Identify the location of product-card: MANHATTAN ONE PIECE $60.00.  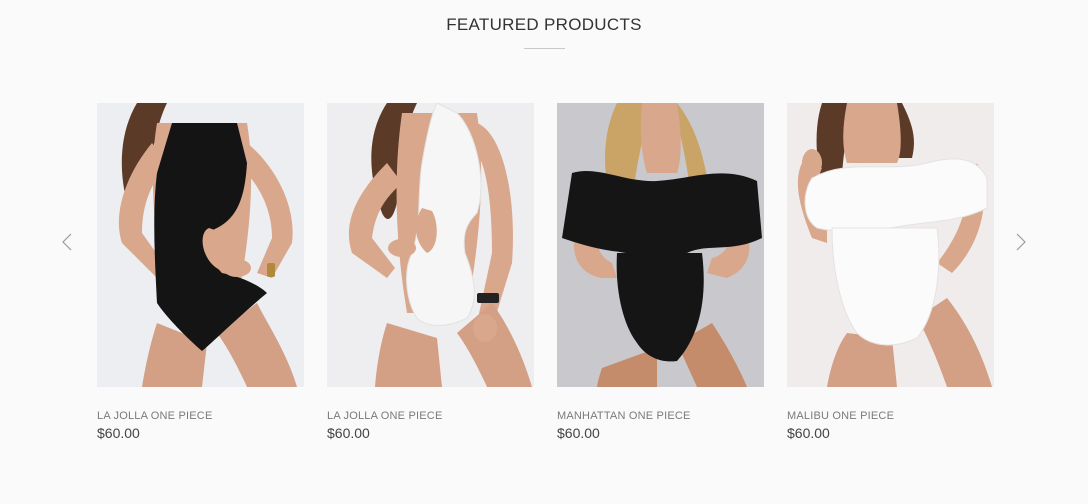
(660, 272).